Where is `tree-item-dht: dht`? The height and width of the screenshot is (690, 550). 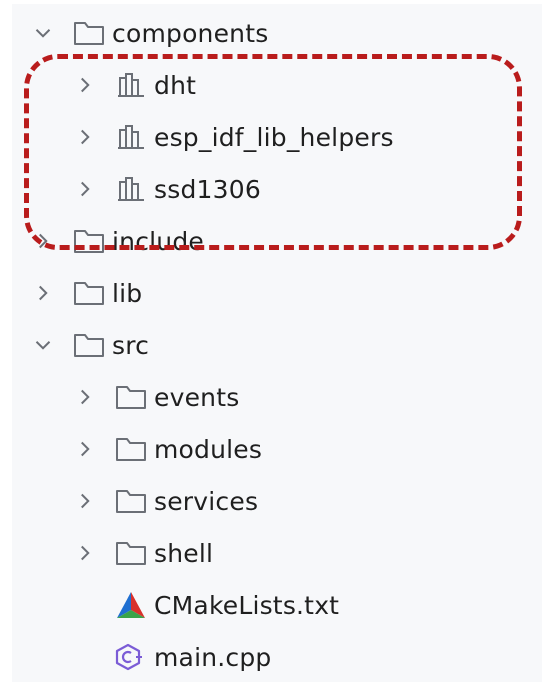
tree-item-dht: dht is located at coordinates (134, 85).